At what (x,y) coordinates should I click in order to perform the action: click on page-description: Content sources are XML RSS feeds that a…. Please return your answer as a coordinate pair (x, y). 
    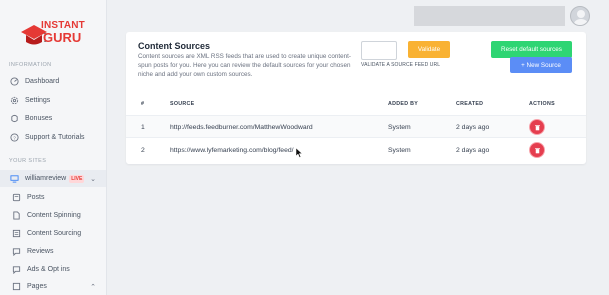
    Looking at the image, I should click on (244, 65).